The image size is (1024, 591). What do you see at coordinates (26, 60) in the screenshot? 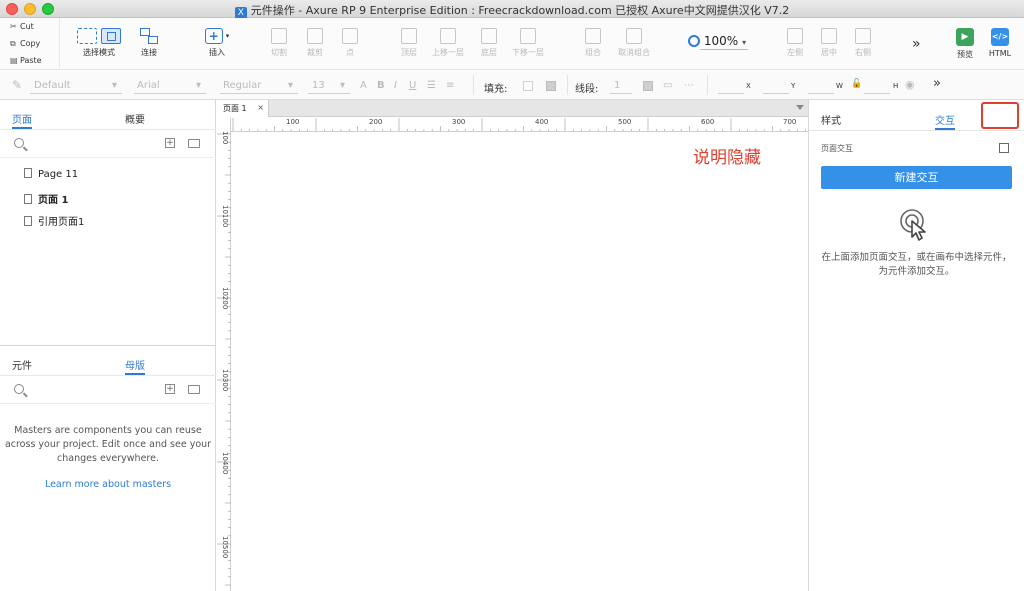
I see `paste-button: ▤ Paste` at bounding box center [26, 60].